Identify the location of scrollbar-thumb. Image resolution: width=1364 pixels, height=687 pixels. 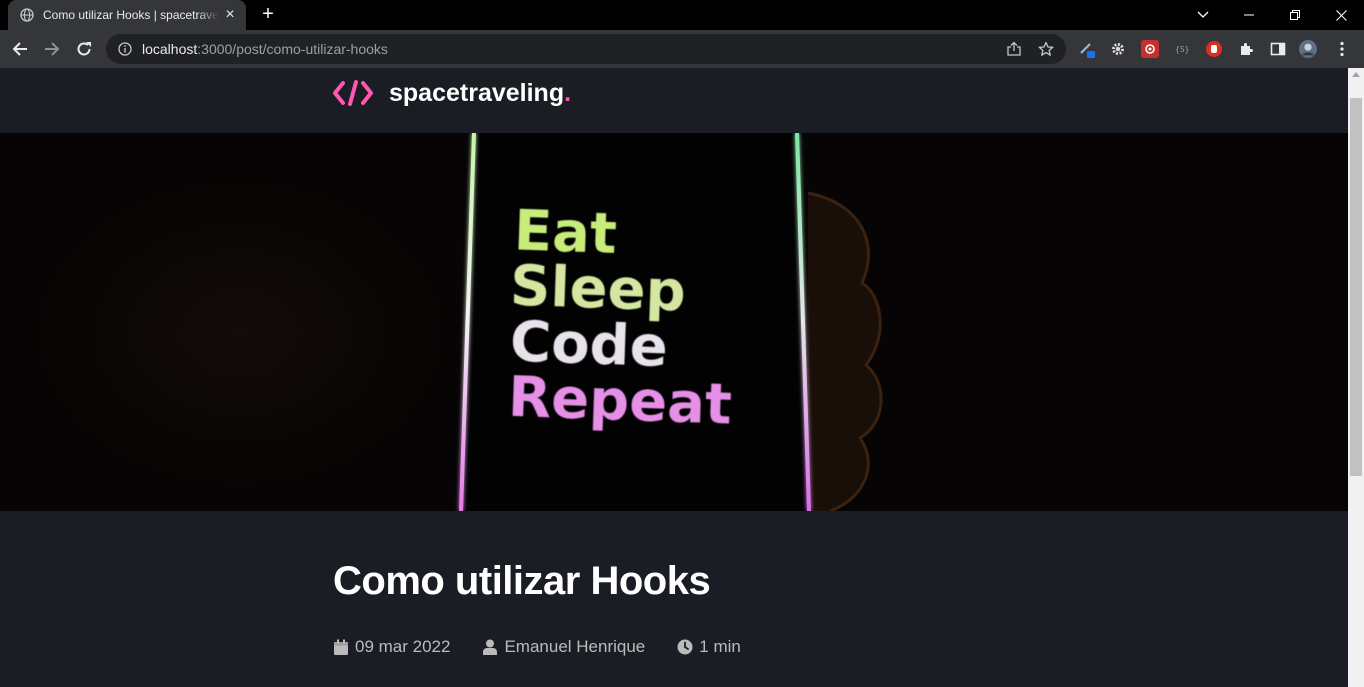
(1356, 287).